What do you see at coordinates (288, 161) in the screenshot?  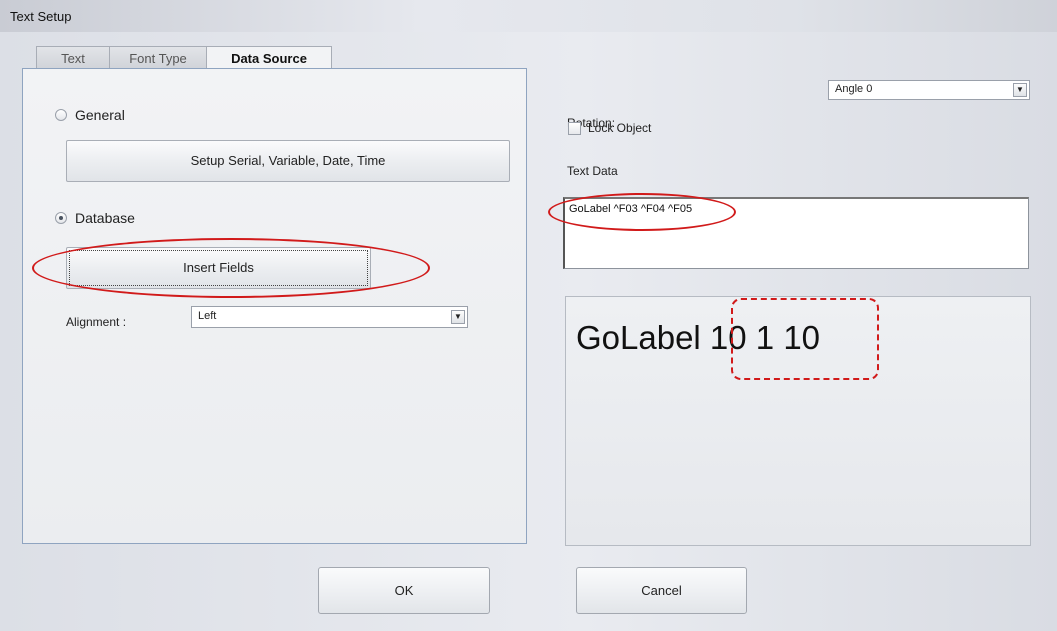 I see `setup-serial-variable-date-time-button: Setup Serial, Variable, Date, Time` at bounding box center [288, 161].